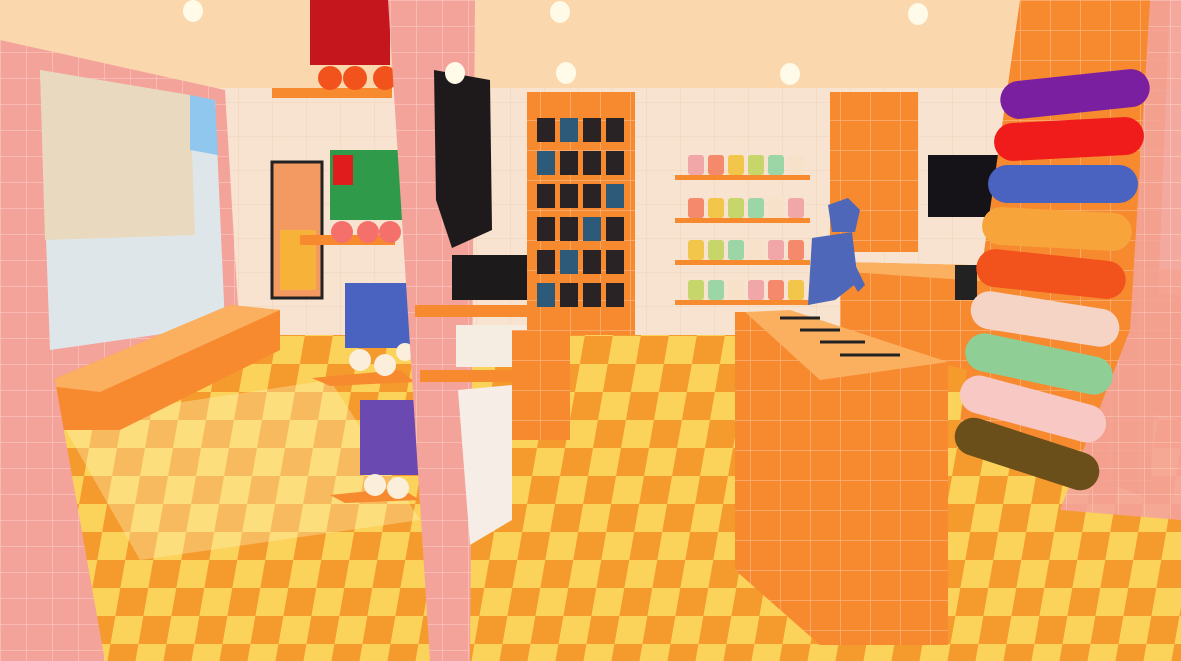  Describe the element at coordinates (366, 232) in the screenshot. I see `wheels-pink` at that location.